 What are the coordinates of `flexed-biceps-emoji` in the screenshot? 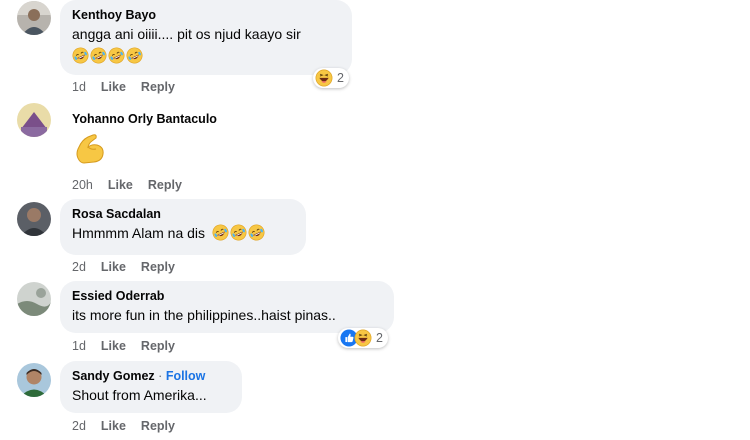 It's located at (90, 150).